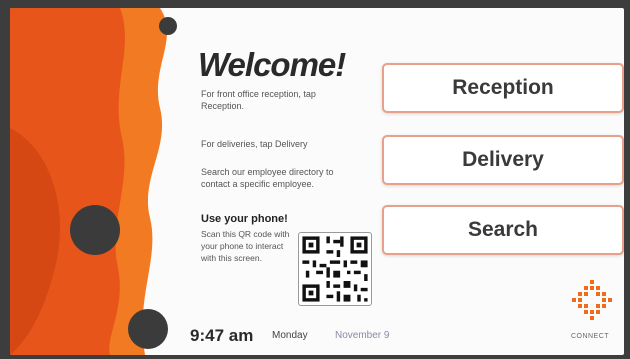 The width and height of the screenshot is (630, 359). Describe the element at coordinates (362, 335) in the screenshot. I see `current-date: November 9` at that location.